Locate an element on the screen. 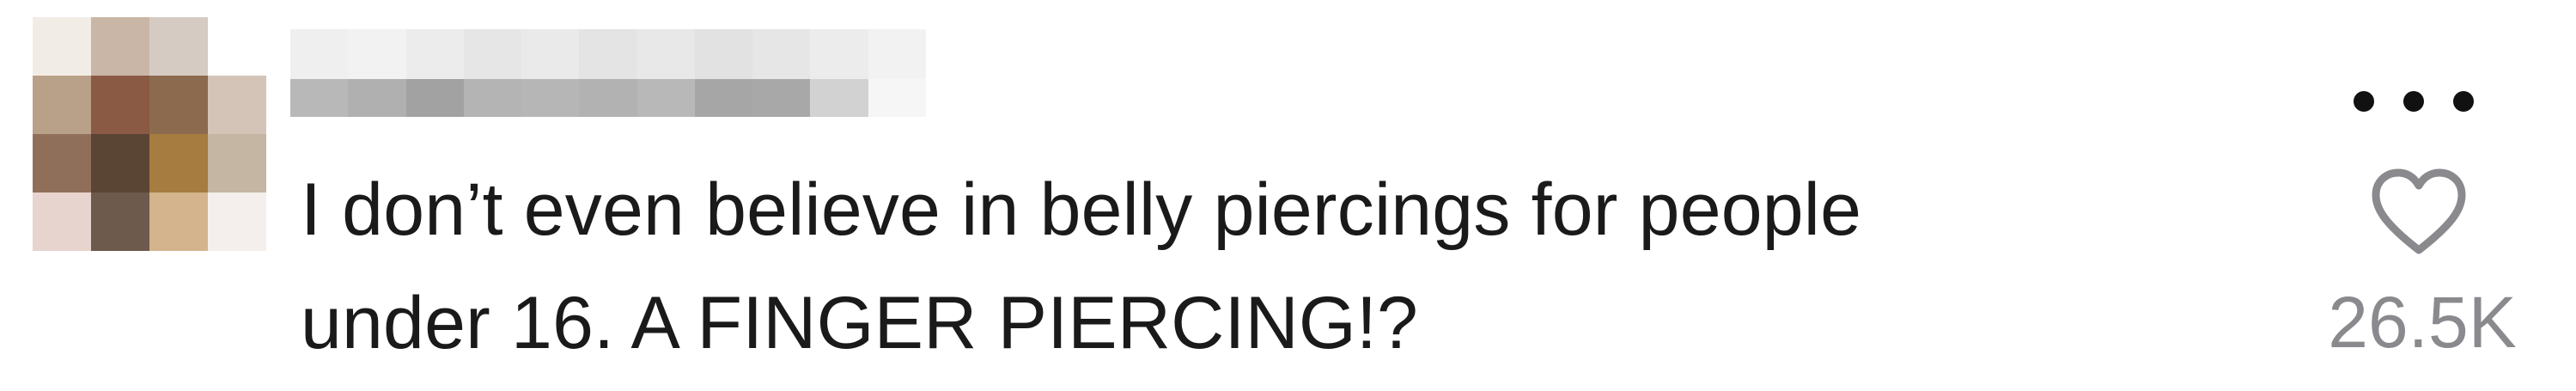  avatar is located at coordinates (149, 134).